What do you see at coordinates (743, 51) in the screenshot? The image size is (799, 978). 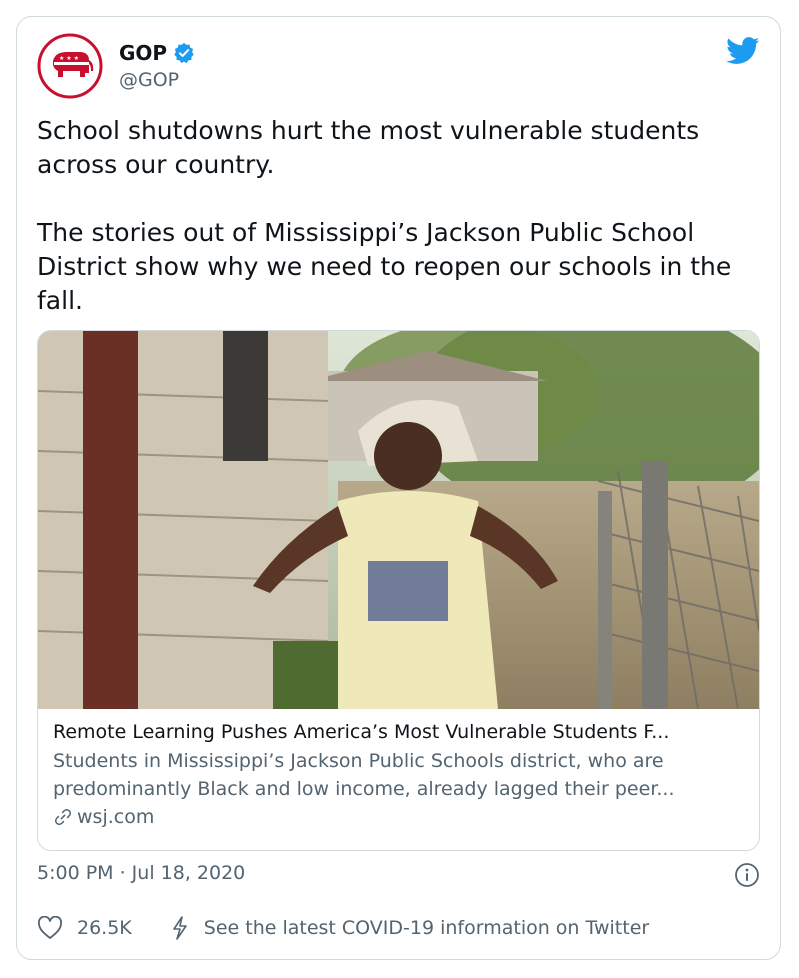 I see `twitter-bird-icon` at bounding box center [743, 51].